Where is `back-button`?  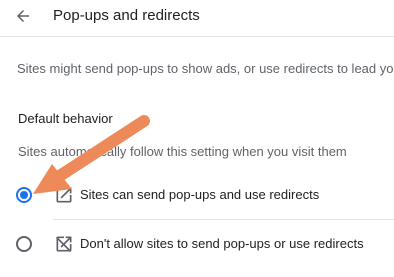 back-button is located at coordinates (23, 16).